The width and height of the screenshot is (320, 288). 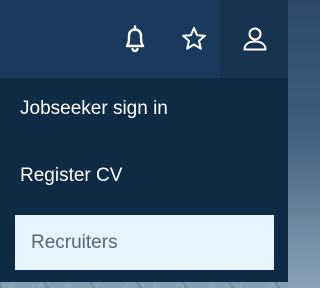 I want to click on user-icon, so click(x=255, y=39).